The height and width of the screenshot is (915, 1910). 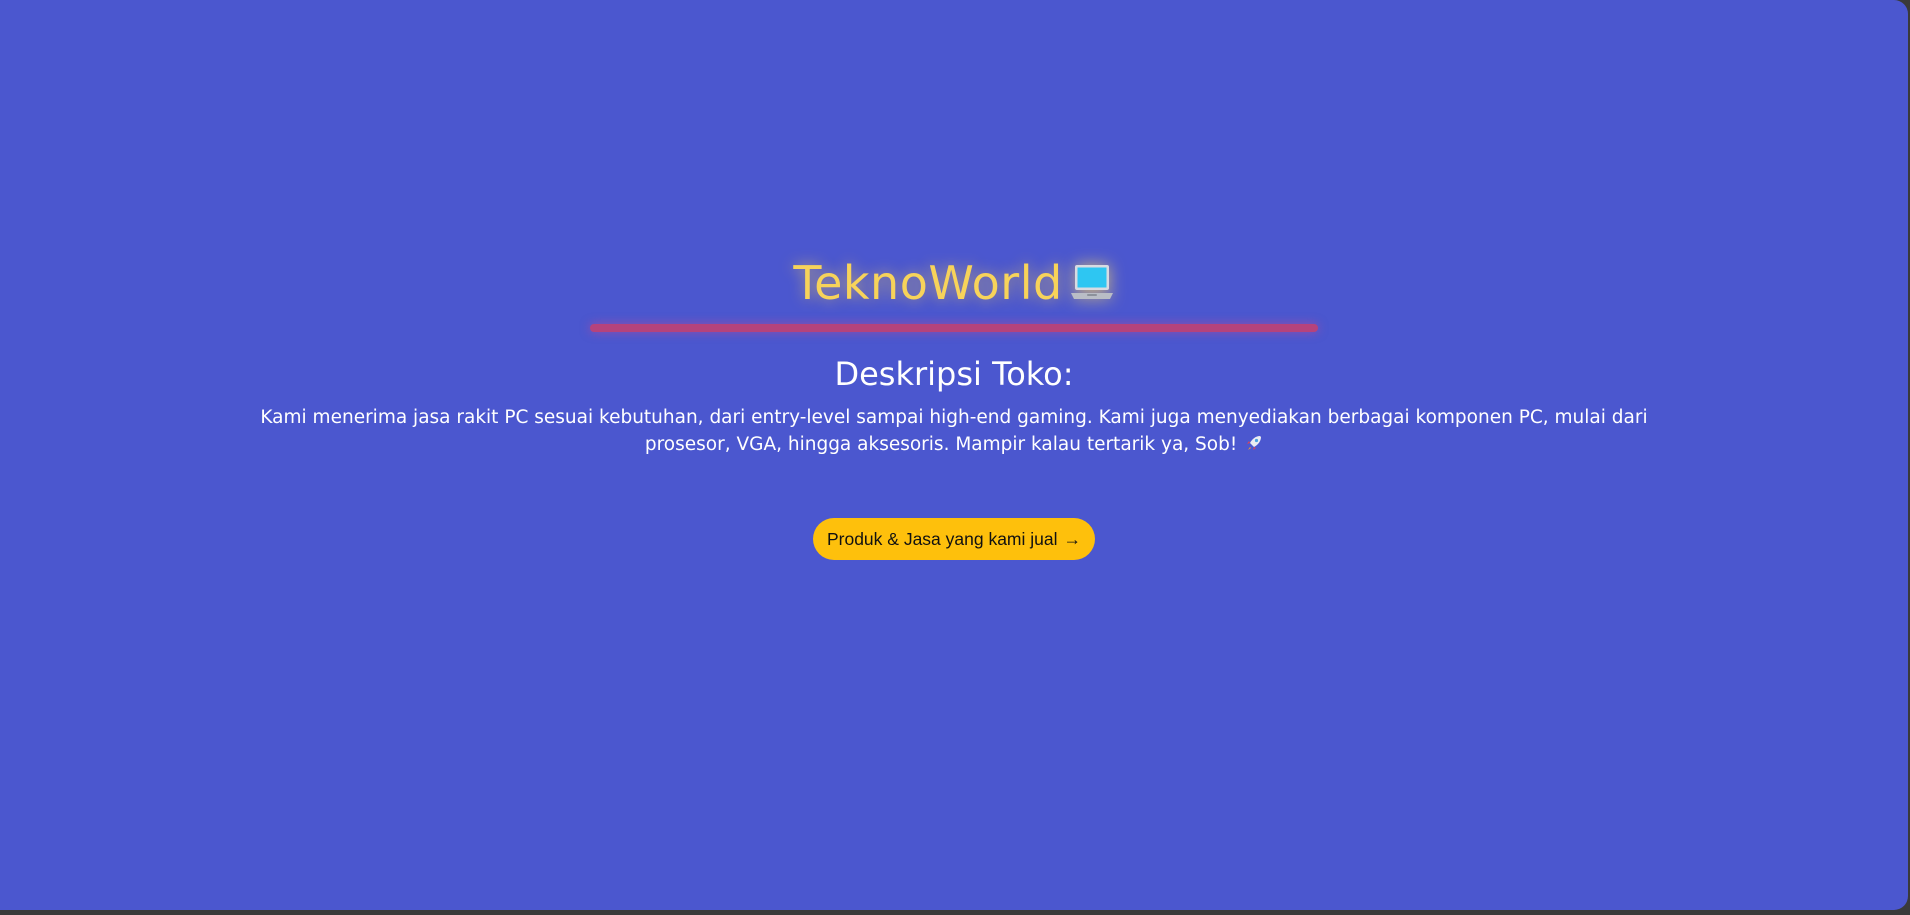 What do you see at coordinates (1072, 538) in the screenshot?
I see `arrow-right-icon: →` at bounding box center [1072, 538].